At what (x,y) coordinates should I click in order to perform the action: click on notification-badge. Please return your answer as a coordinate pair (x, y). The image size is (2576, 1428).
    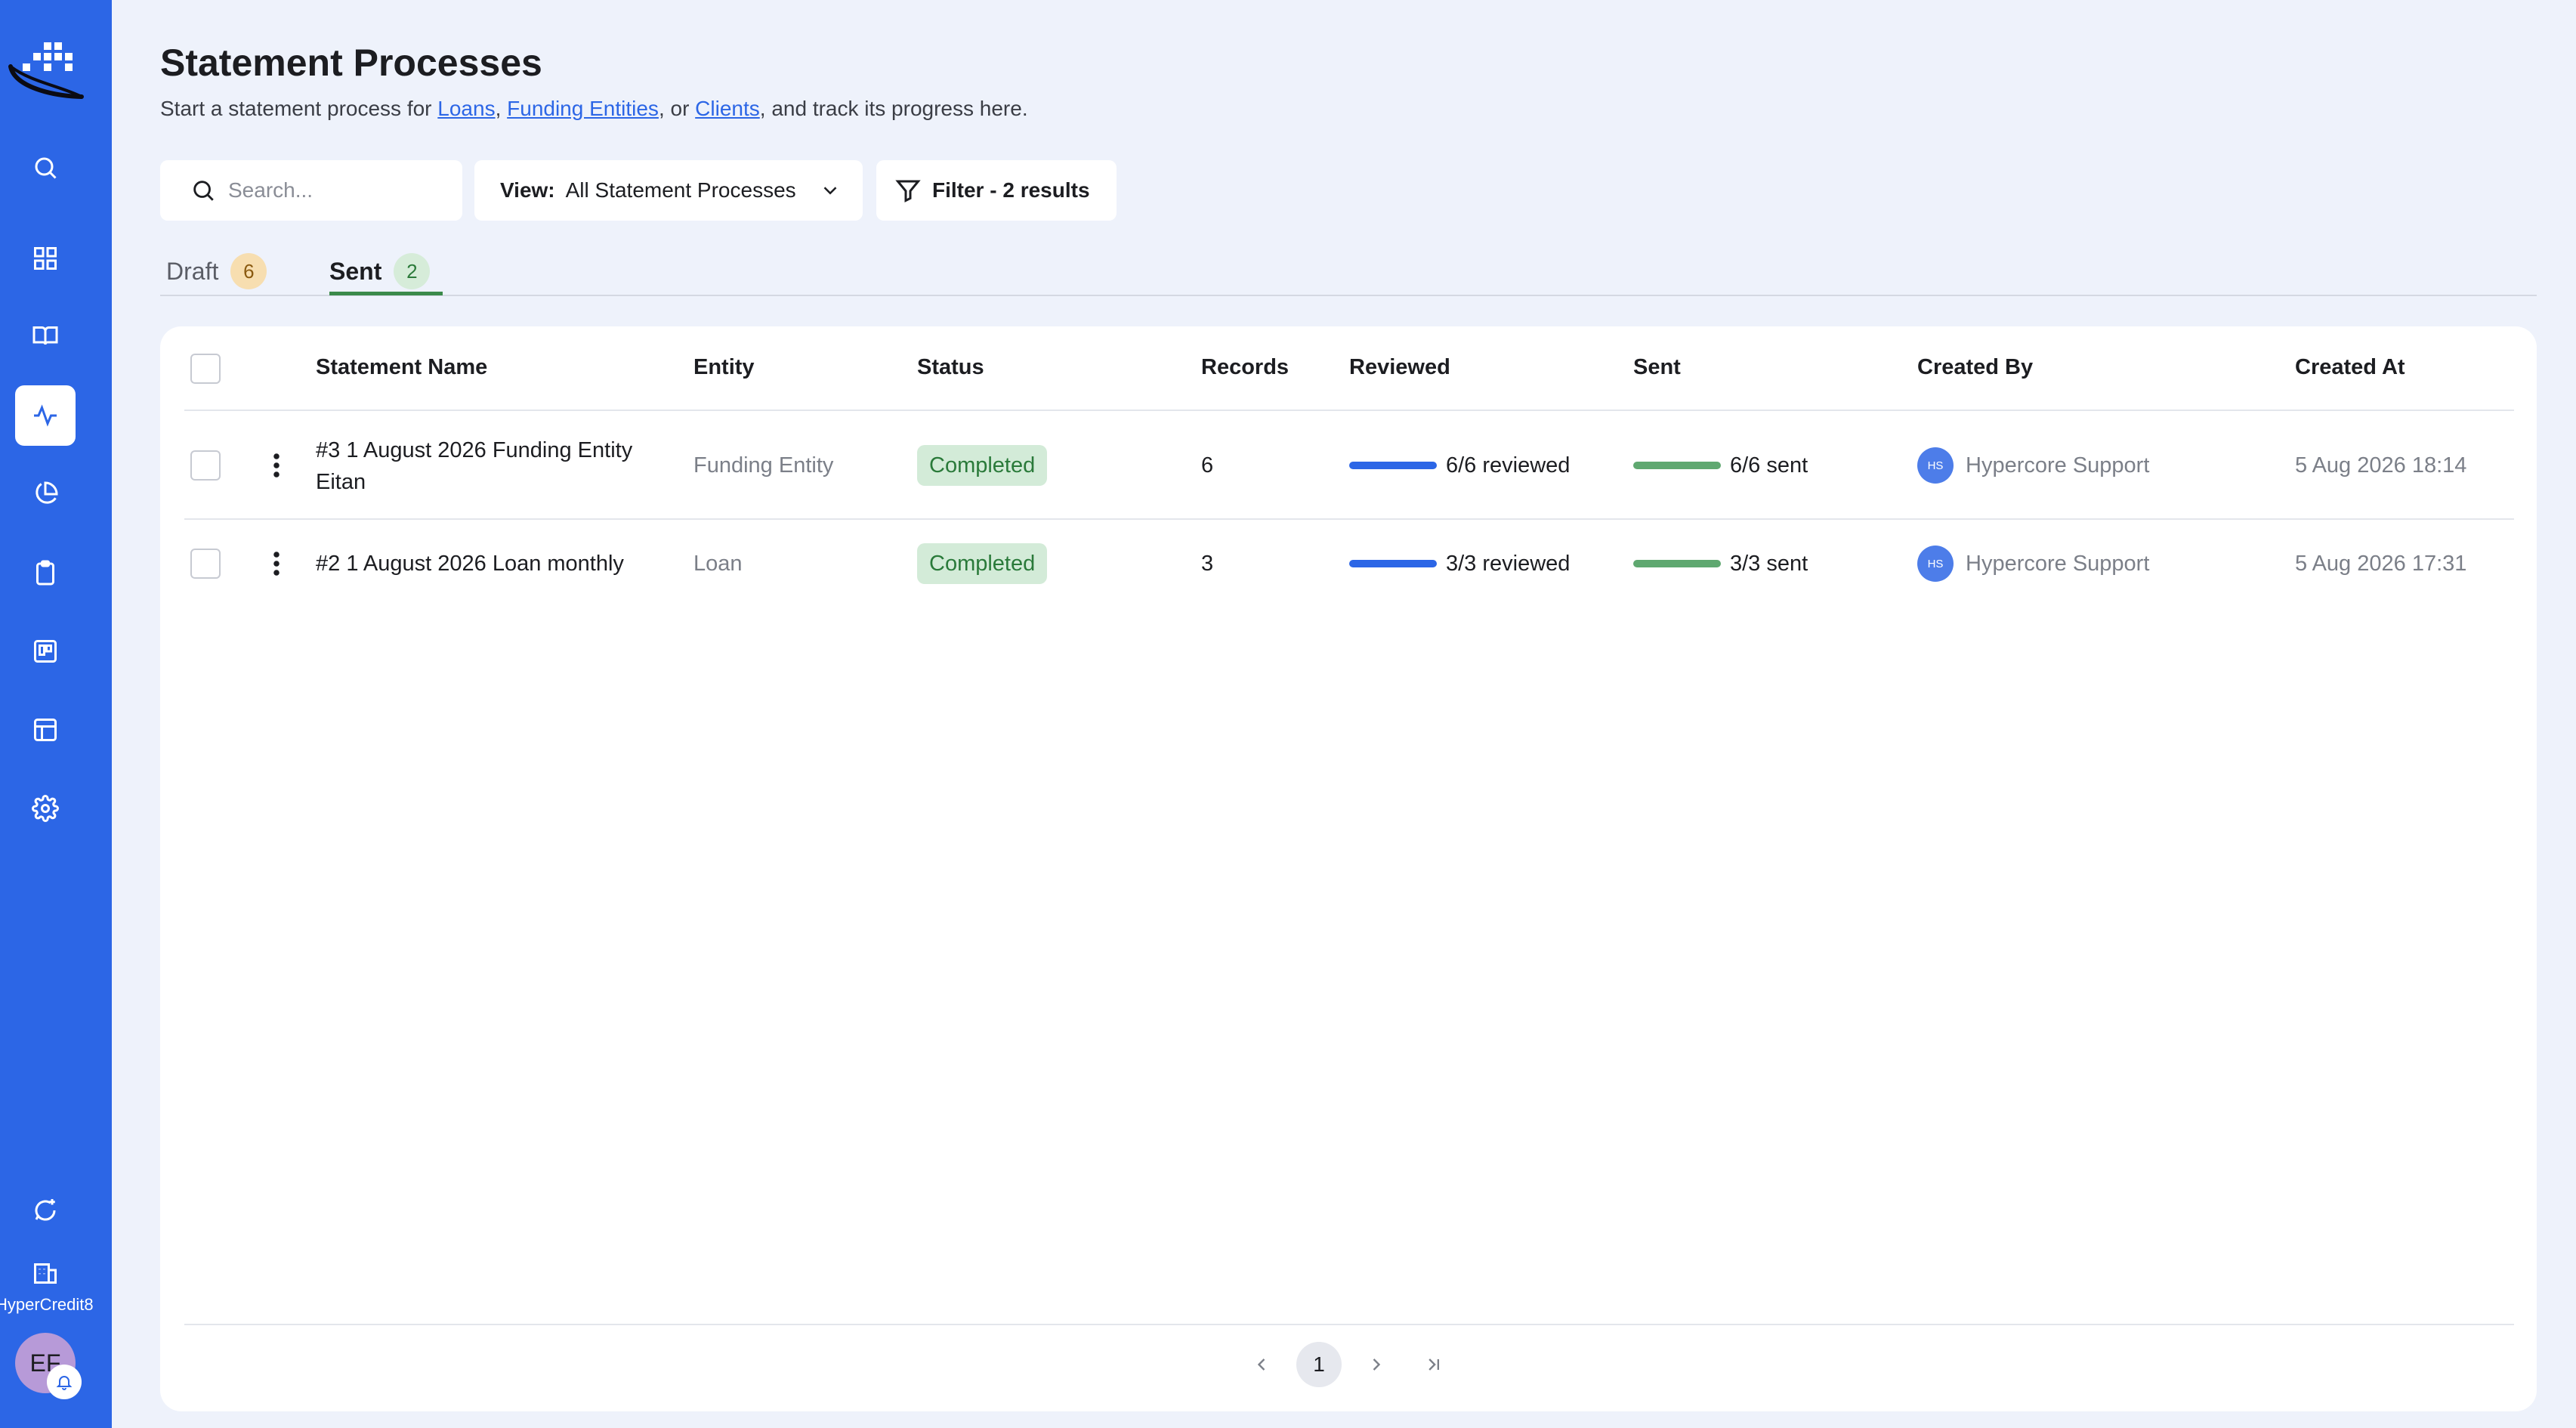
    Looking at the image, I should click on (64, 1382).